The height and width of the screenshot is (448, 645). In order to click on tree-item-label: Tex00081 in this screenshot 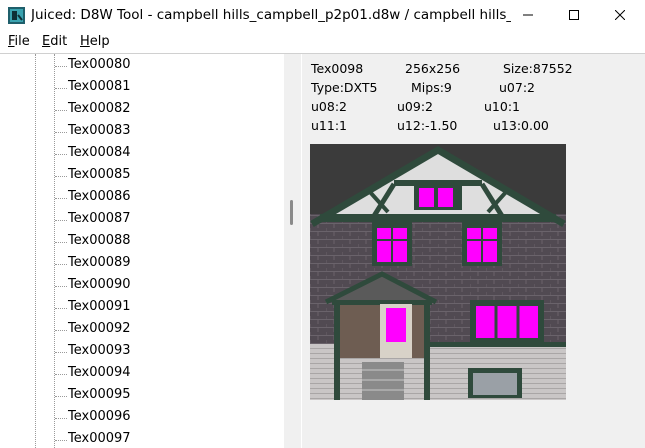, I will do `click(99, 86)`.